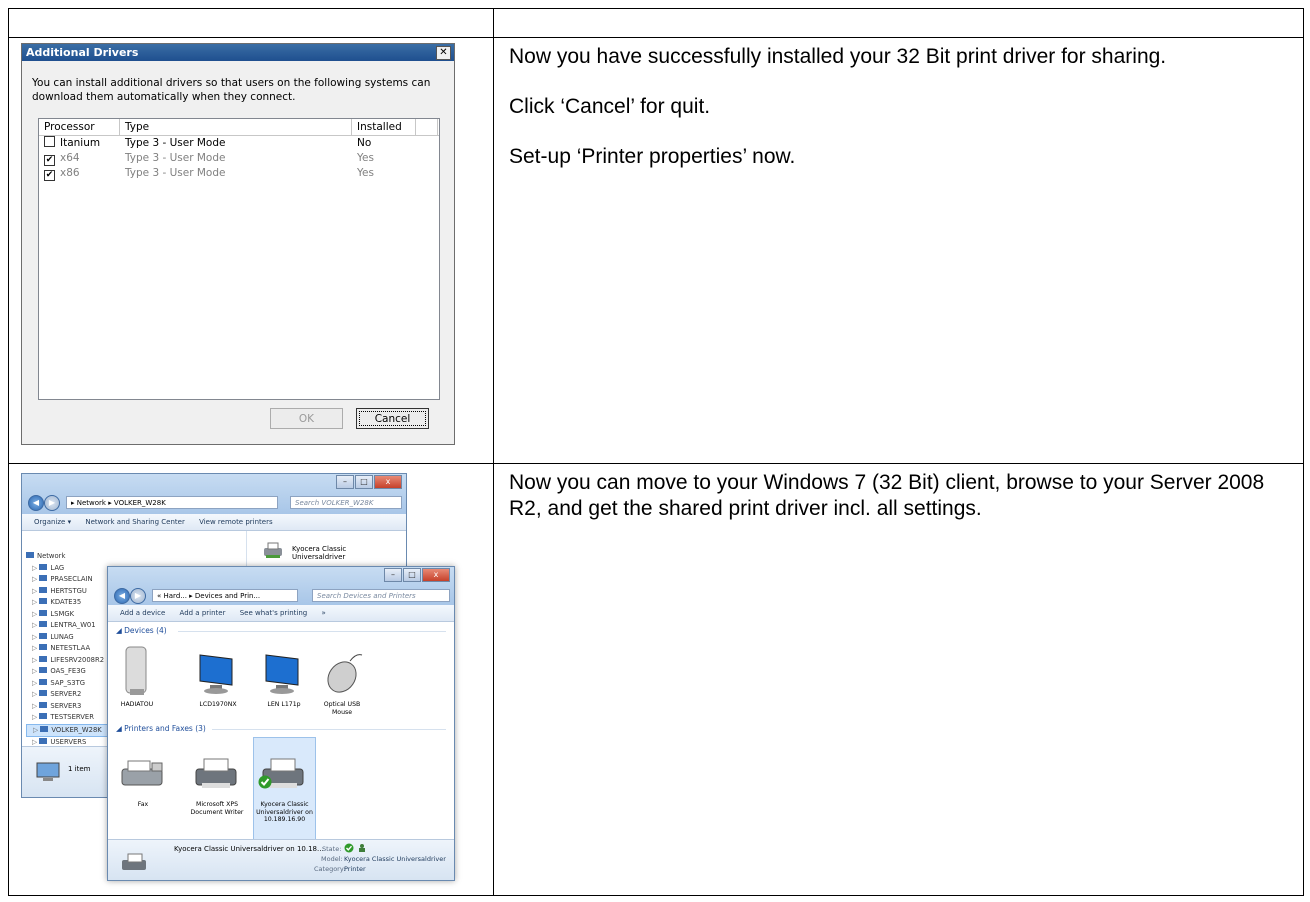 The image size is (1310, 902). What do you see at coordinates (67, 557) in the screenshot?
I see `tree-root: Network` at bounding box center [67, 557].